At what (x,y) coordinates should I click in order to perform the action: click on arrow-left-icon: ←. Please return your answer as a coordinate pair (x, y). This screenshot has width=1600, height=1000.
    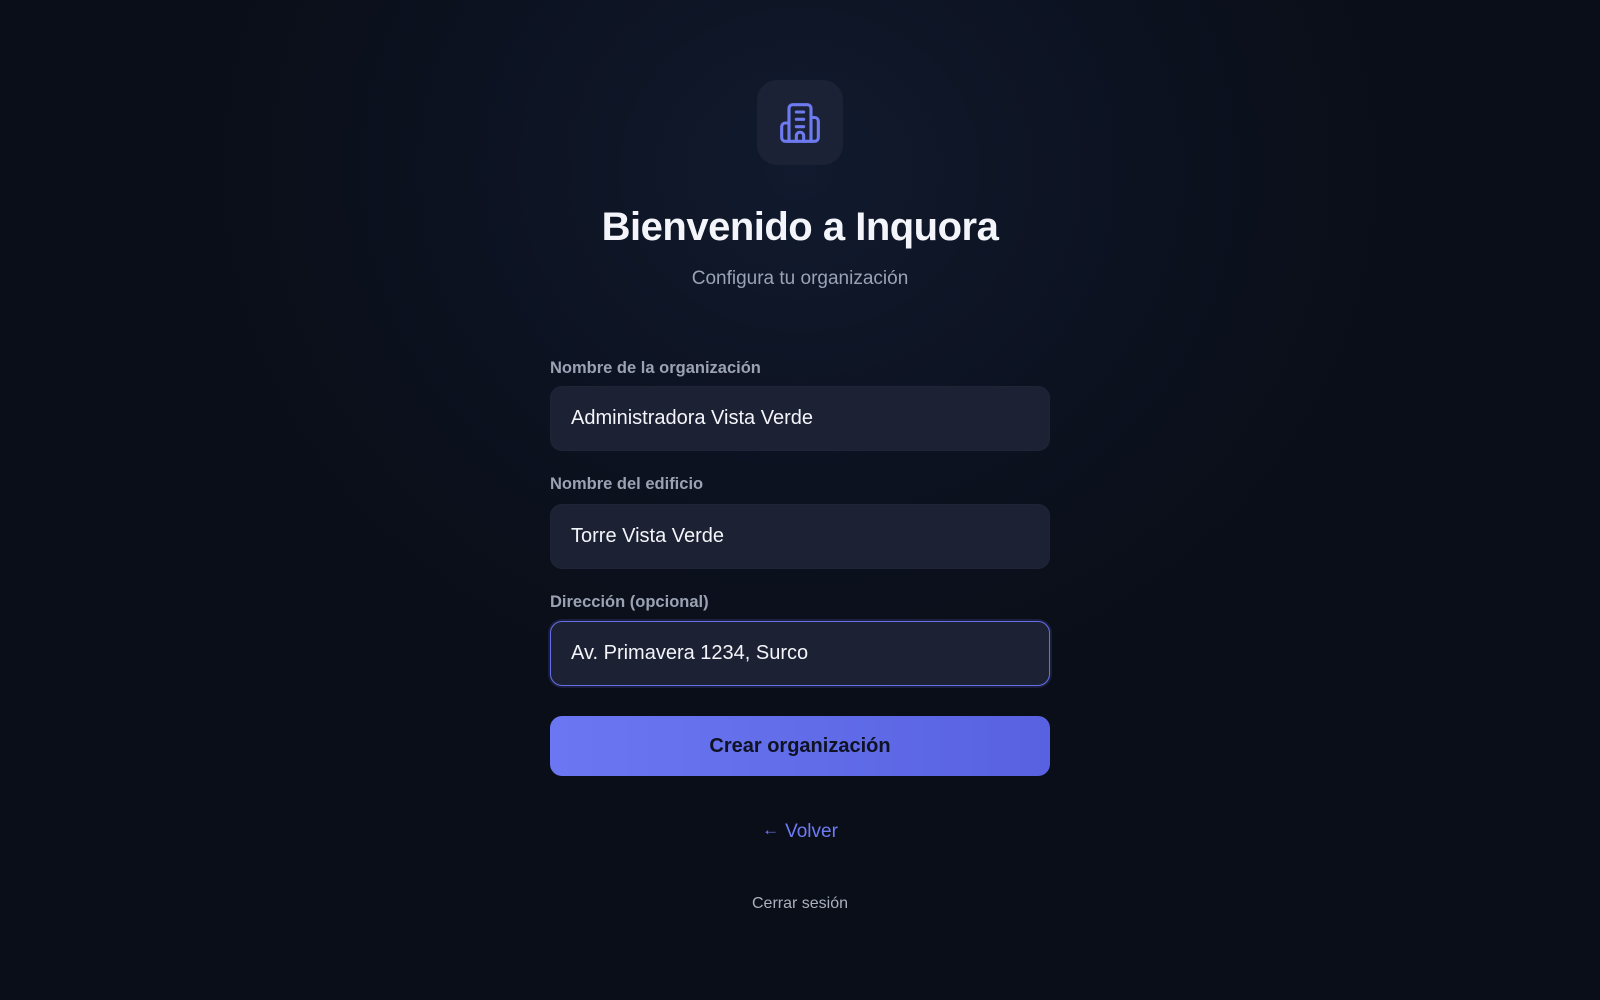
    Looking at the image, I should click on (771, 829).